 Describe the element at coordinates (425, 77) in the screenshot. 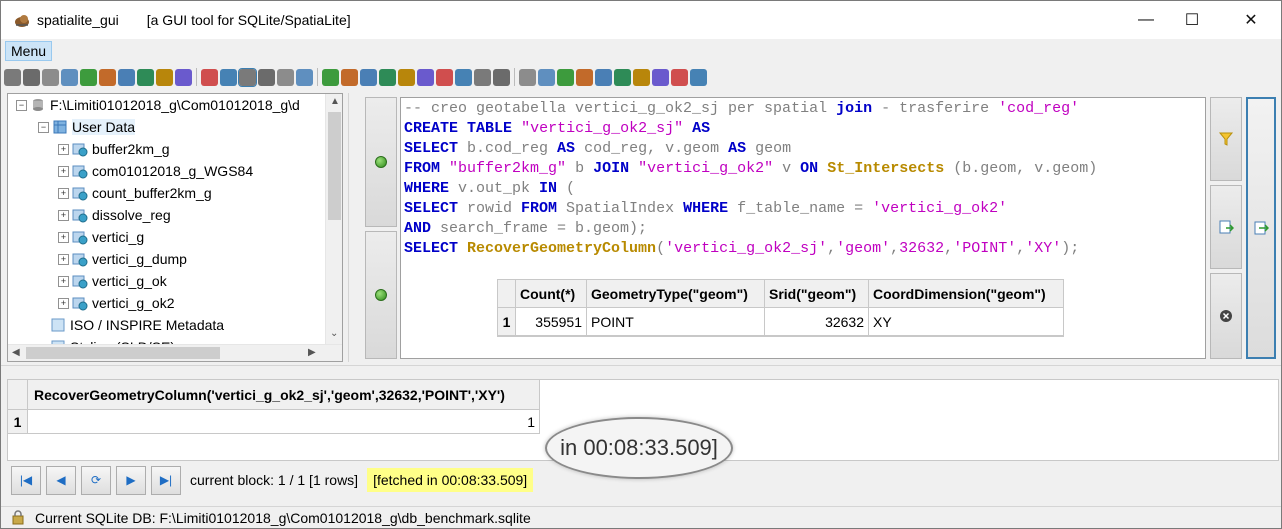

I see `table-icon` at that location.